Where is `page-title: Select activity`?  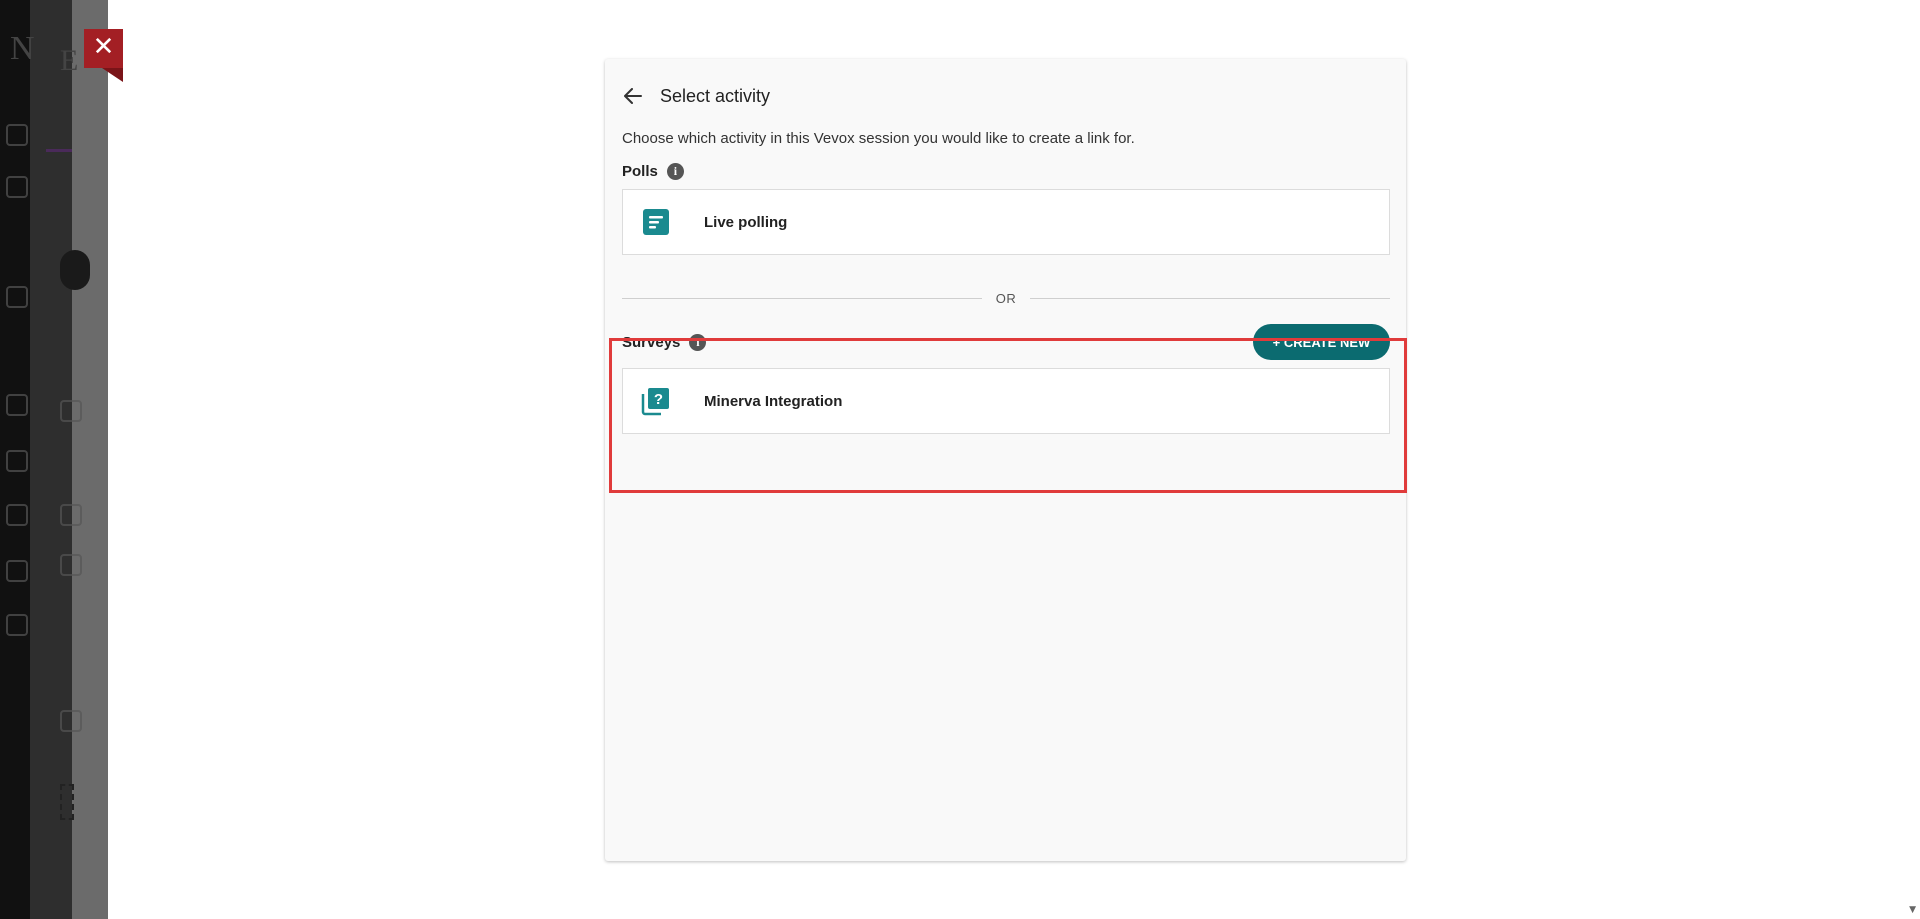 page-title: Select activity is located at coordinates (715, 95).